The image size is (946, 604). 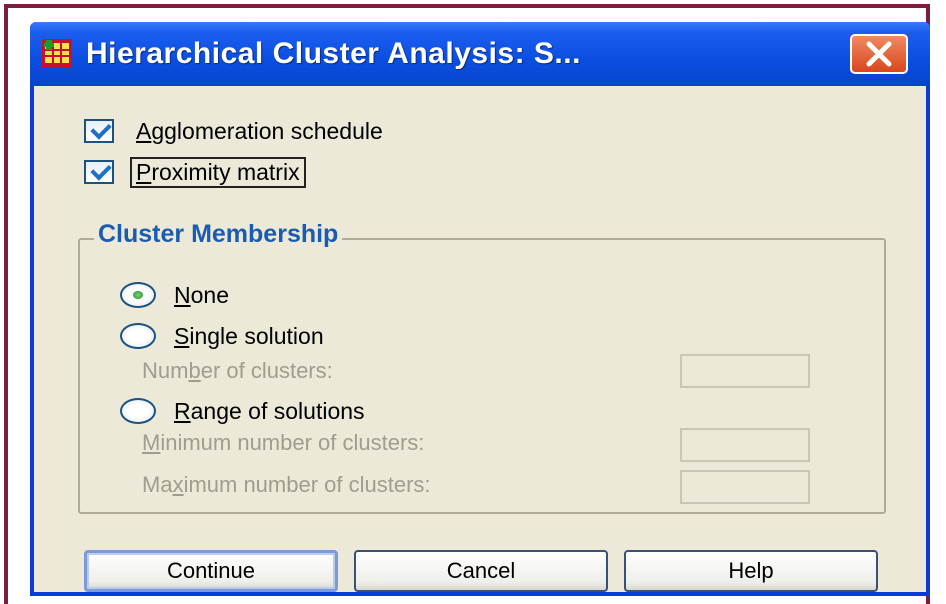 I want to click on close-button, so click(x=879, y=54).